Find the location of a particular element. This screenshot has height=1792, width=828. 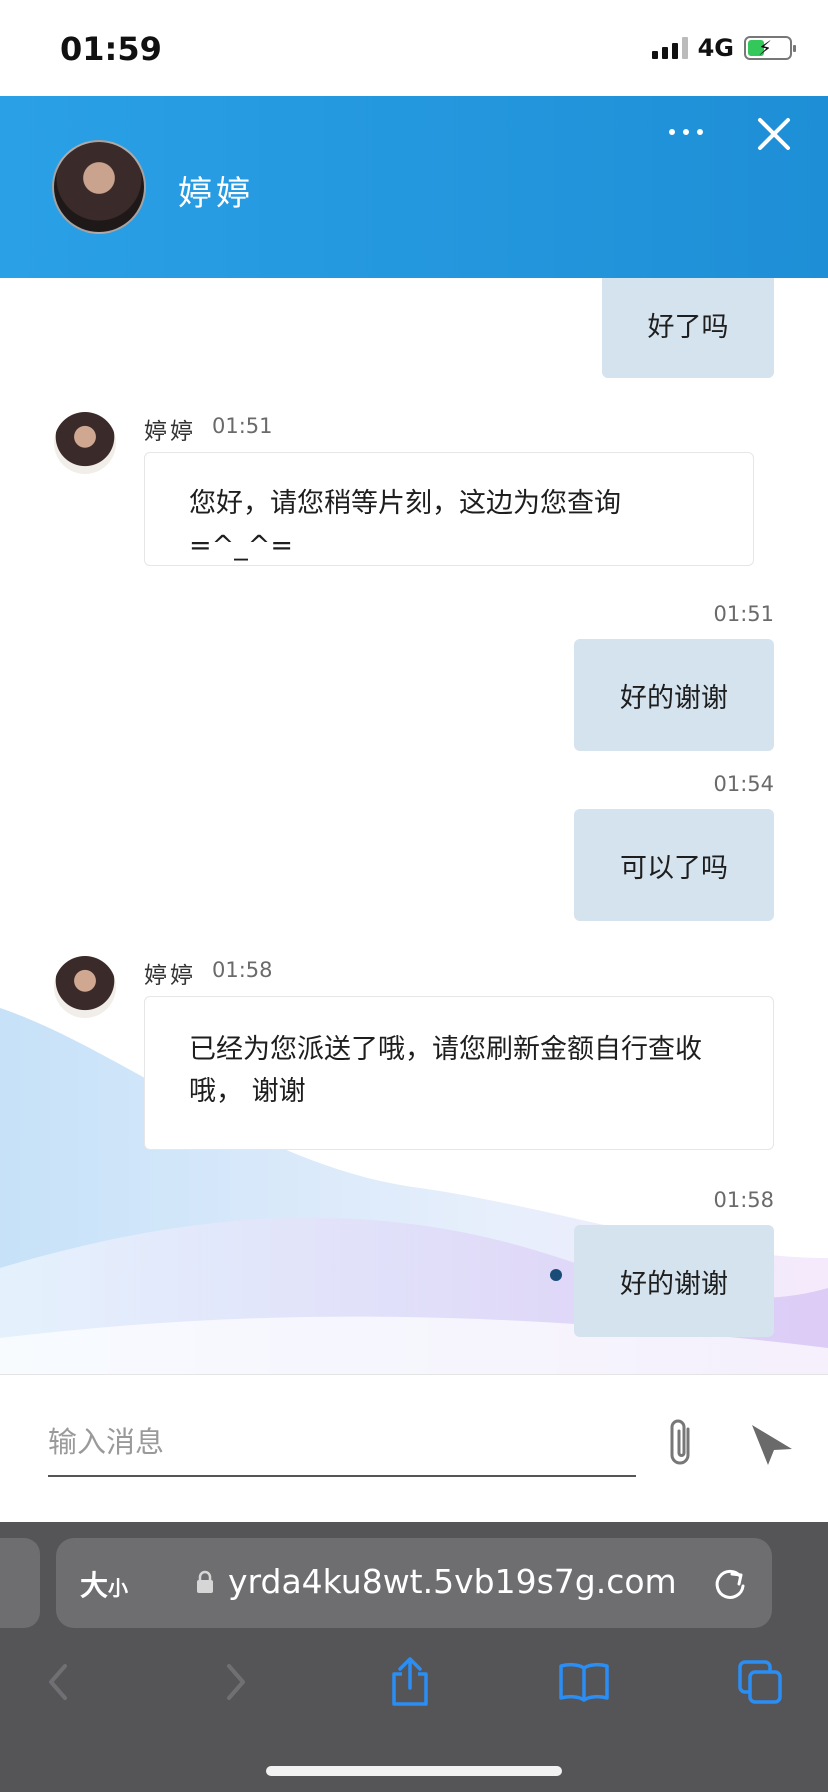

tabs-icon is located at coordinates (760, 1682).